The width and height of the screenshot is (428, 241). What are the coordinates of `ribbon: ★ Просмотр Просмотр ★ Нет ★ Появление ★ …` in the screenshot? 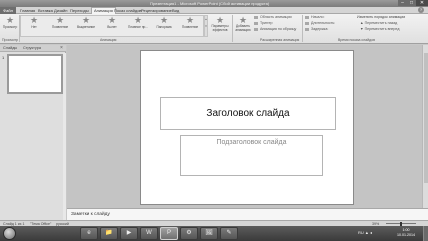 It's located at (214, 29).